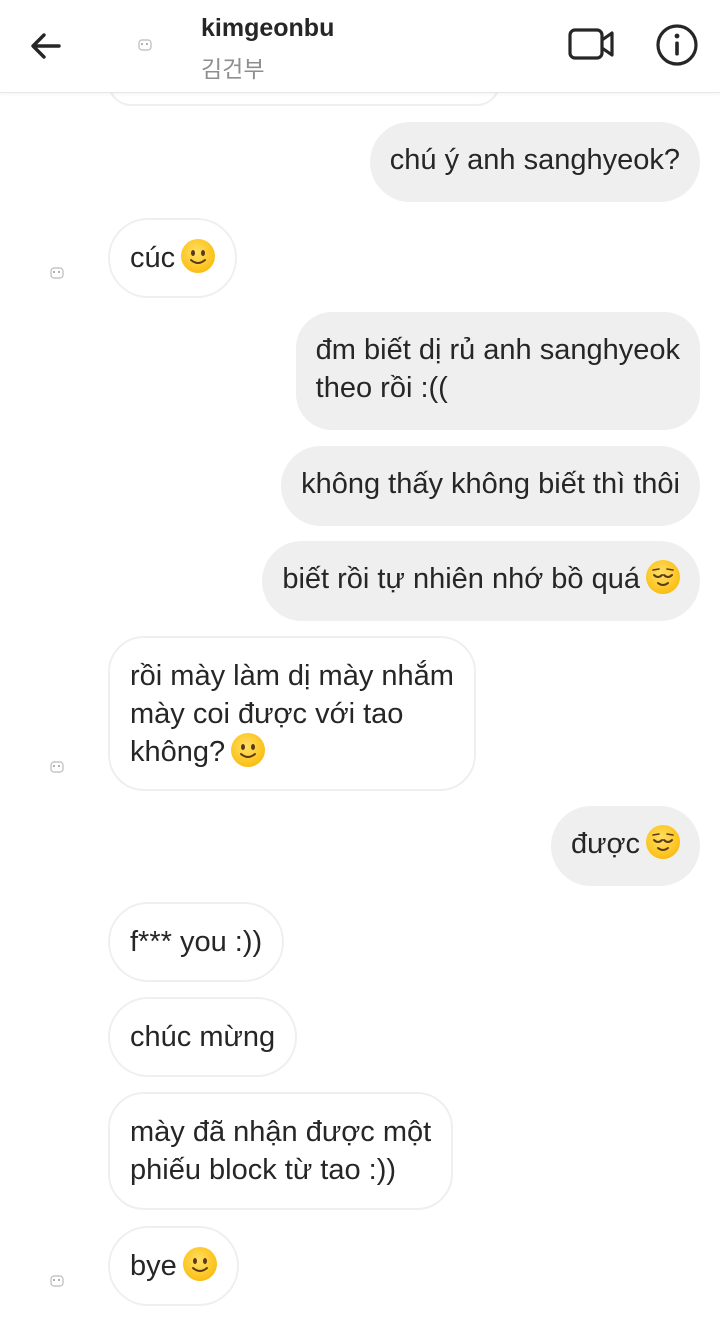 Image resolution: width=720 pixels, height=1320 pixels. I want to click on message-text: f*** you :)), so click(196, 942).